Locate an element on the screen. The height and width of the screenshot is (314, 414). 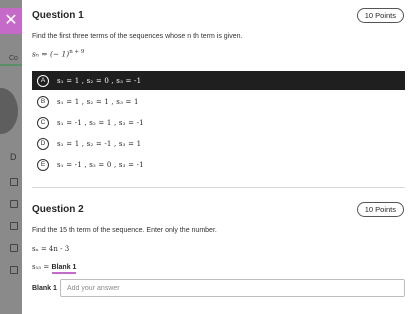
share-icon is located at coordinates (14, 226).